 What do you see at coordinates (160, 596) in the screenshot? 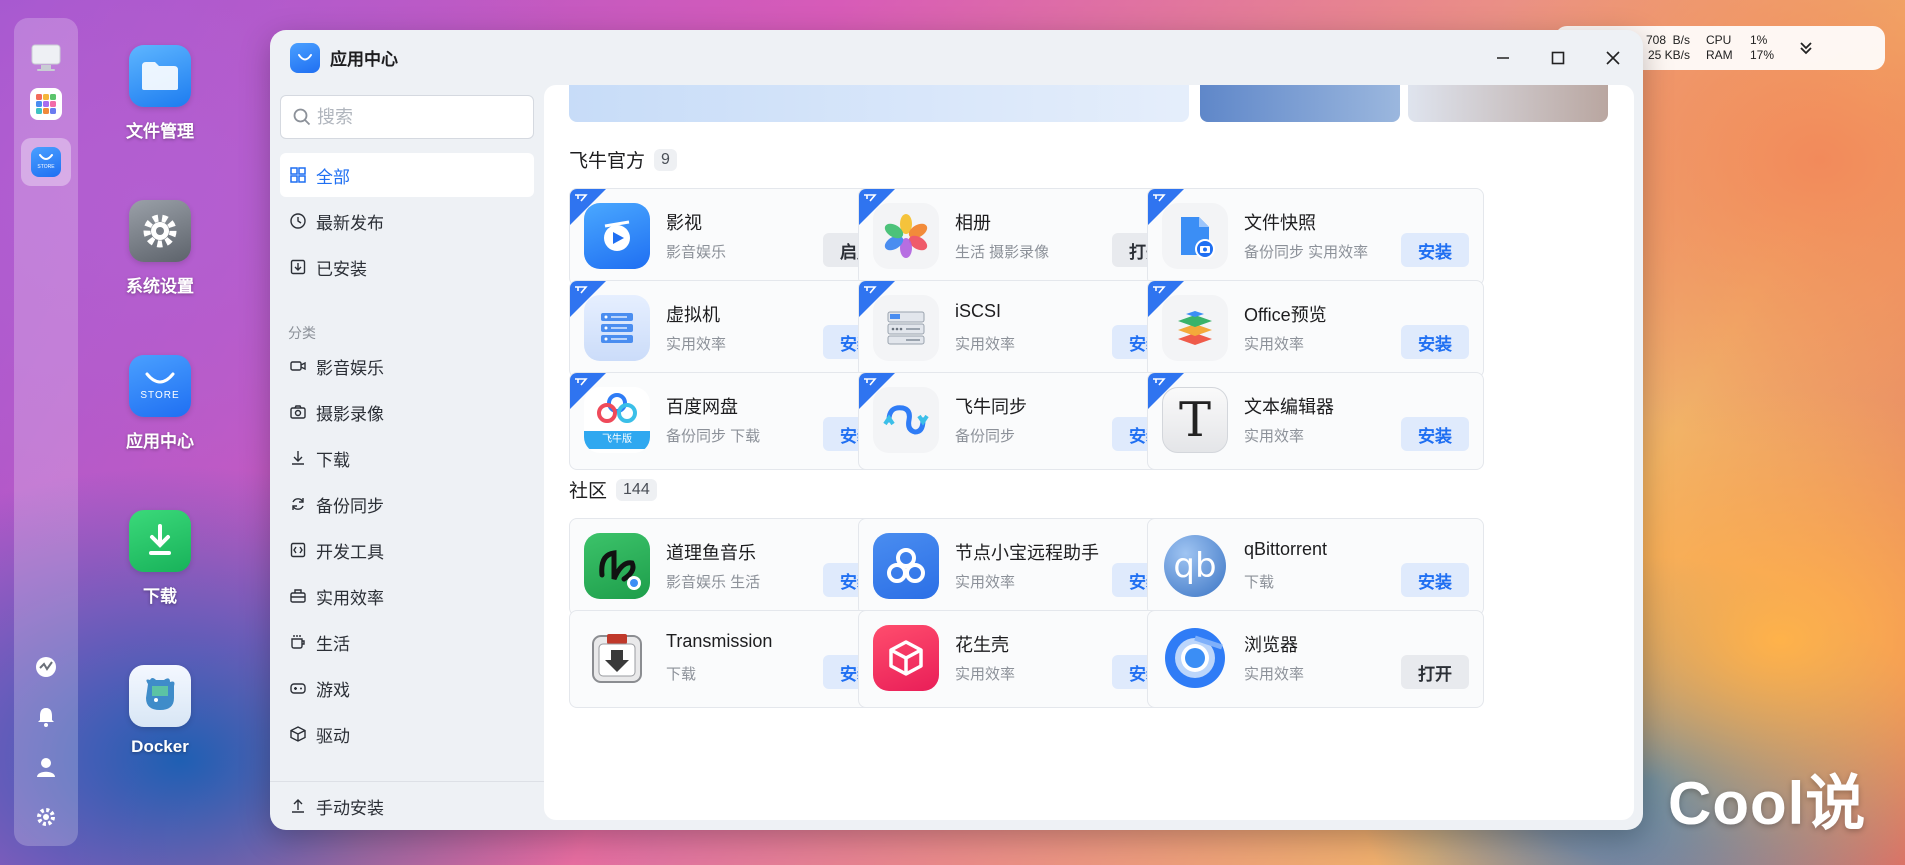
I see `desktop-icon-label: 下载` at bounding box center [160, 596].